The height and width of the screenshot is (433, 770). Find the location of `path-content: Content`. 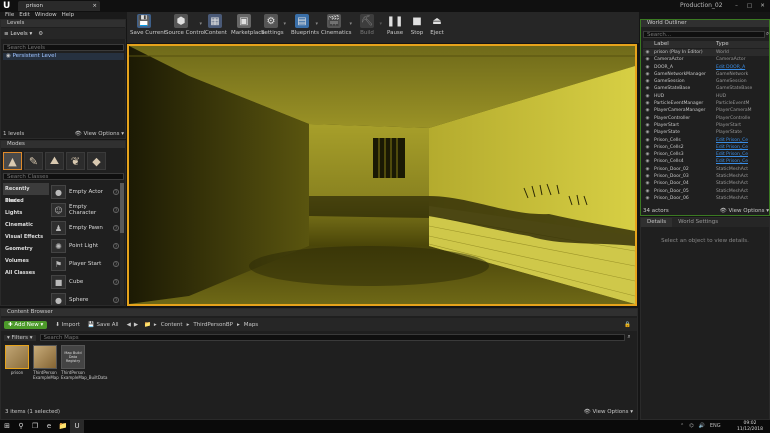

path-content: Content is located at coordinates (172, 325).